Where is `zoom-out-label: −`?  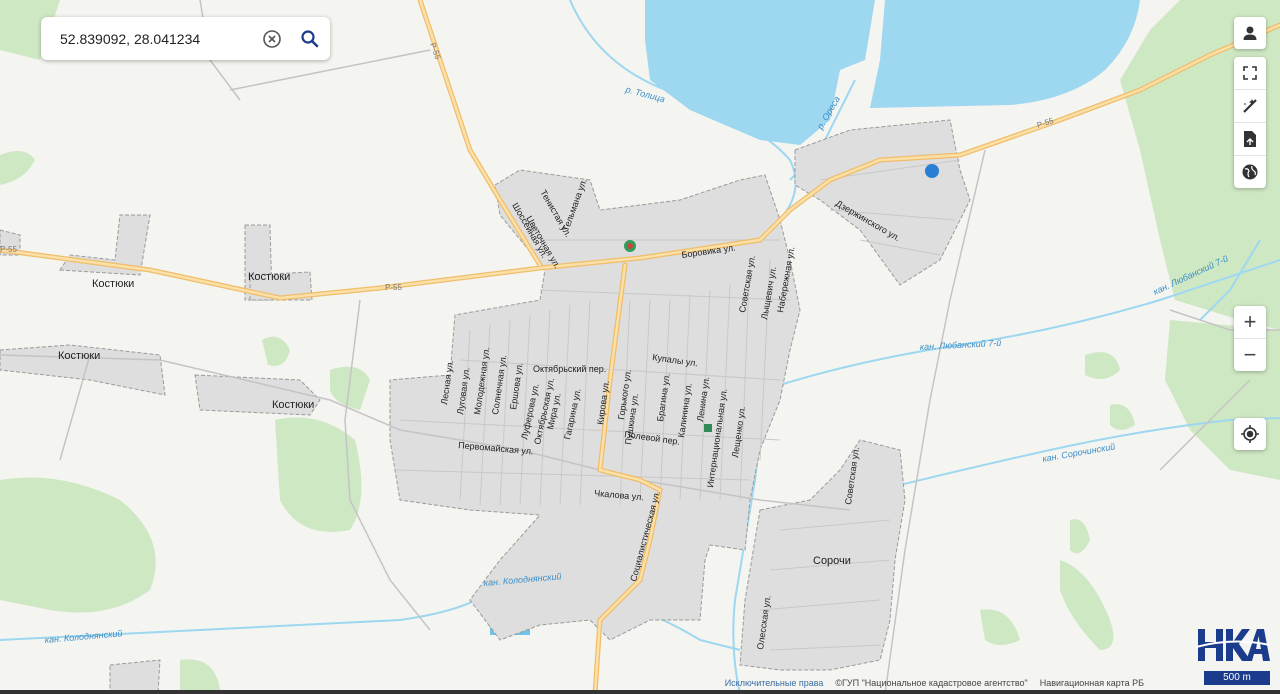
zoom-out-label: − is located at coordinates (1250, 354).